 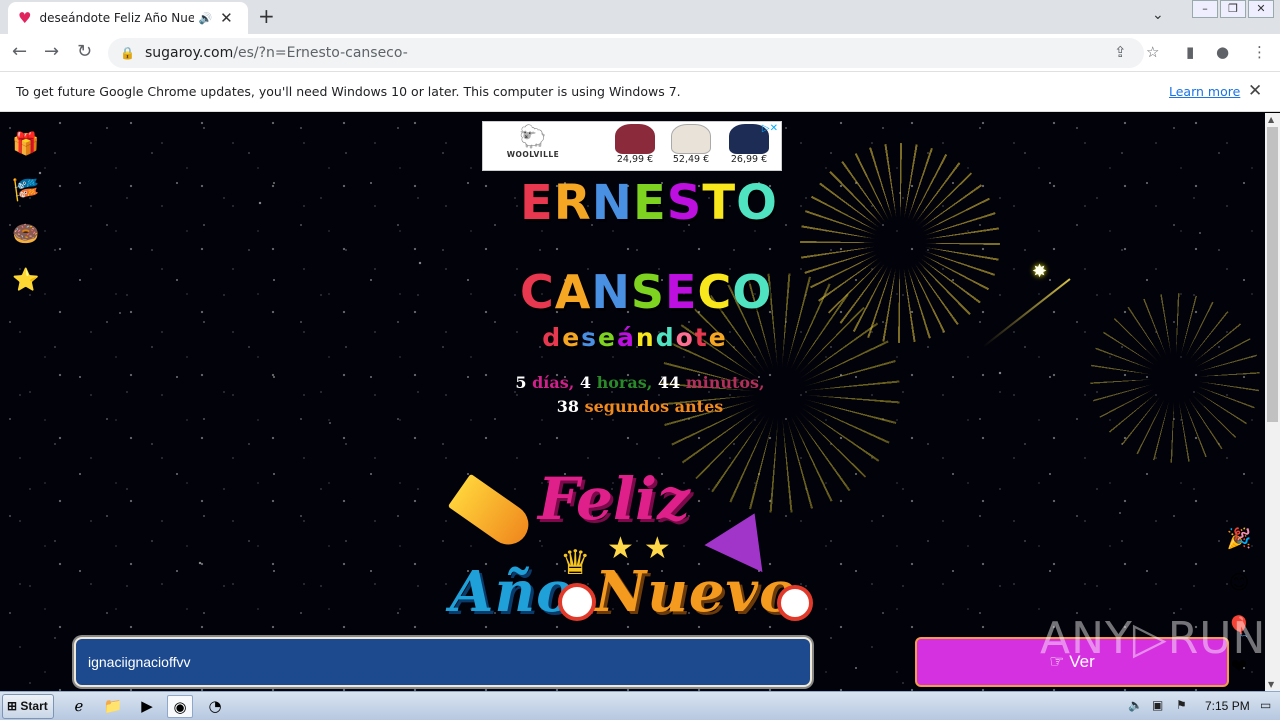 What do you see at coordinates (26, 145) in the screenshot?
I see `gift-icon: 🎁` at bounding box center [26, 145].